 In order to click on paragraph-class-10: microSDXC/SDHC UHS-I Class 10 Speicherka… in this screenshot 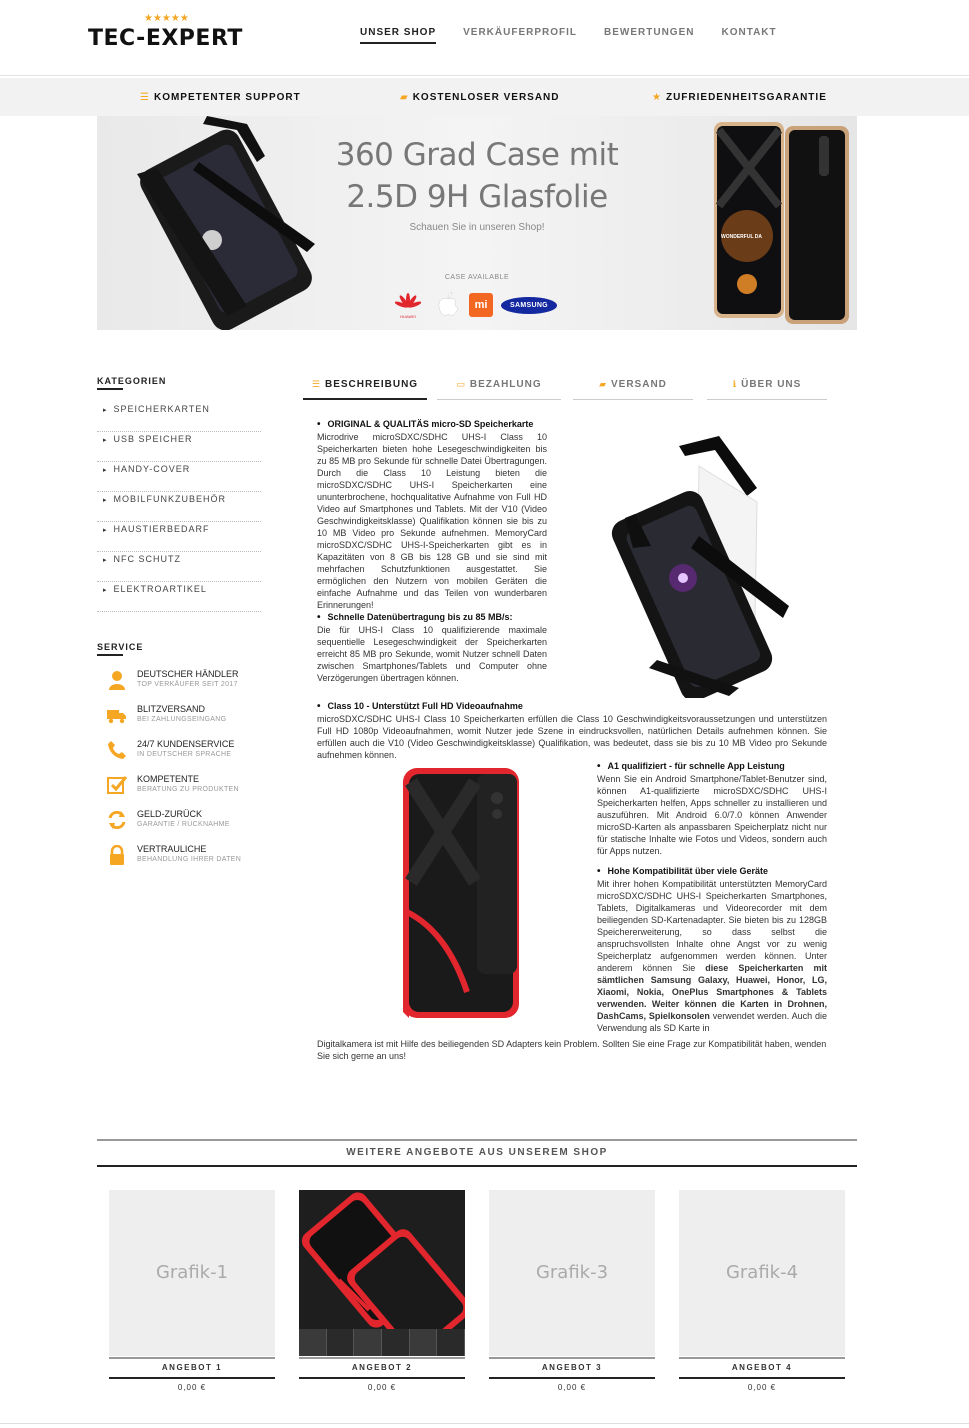, I will do `click(572, 737)`.